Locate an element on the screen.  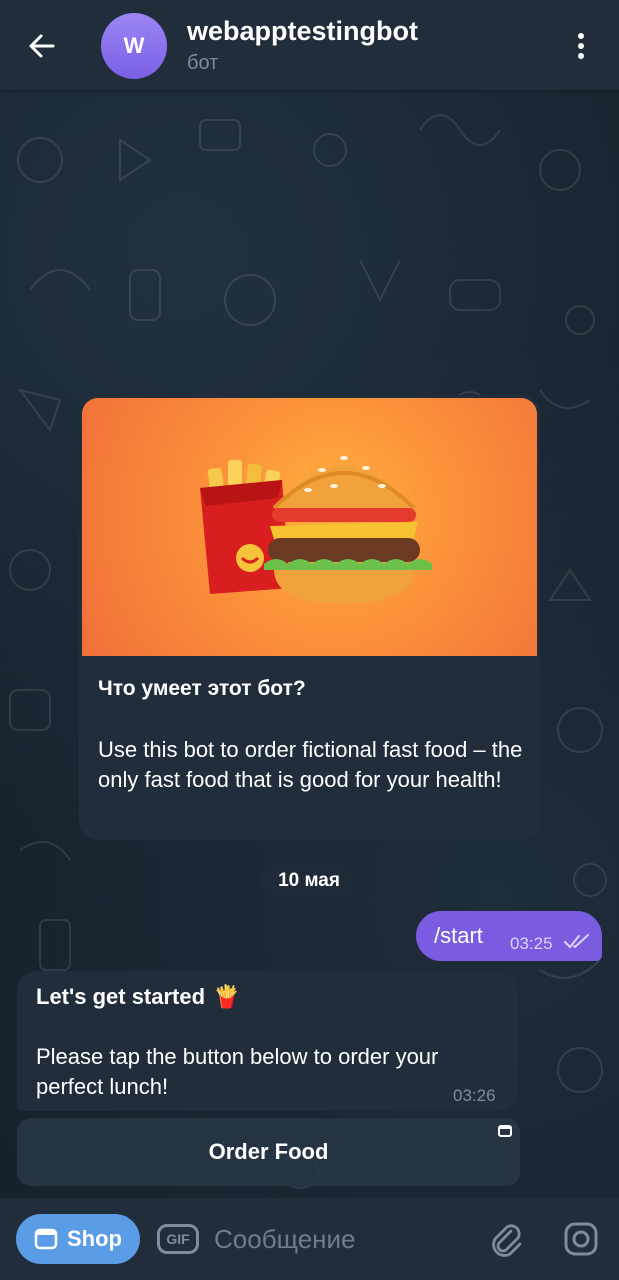
message-heading: Let's get started 🍟 is located at coordinates (138, 997).